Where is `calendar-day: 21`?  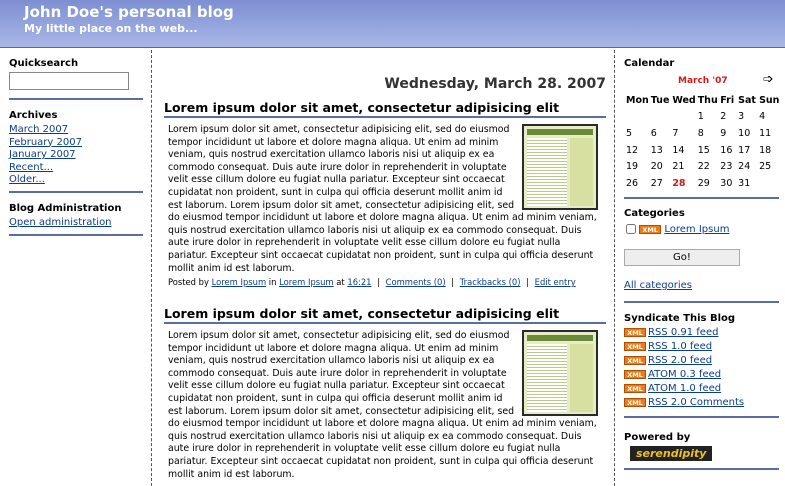
calendar-day: 21 is located at coordinates (678, 167).